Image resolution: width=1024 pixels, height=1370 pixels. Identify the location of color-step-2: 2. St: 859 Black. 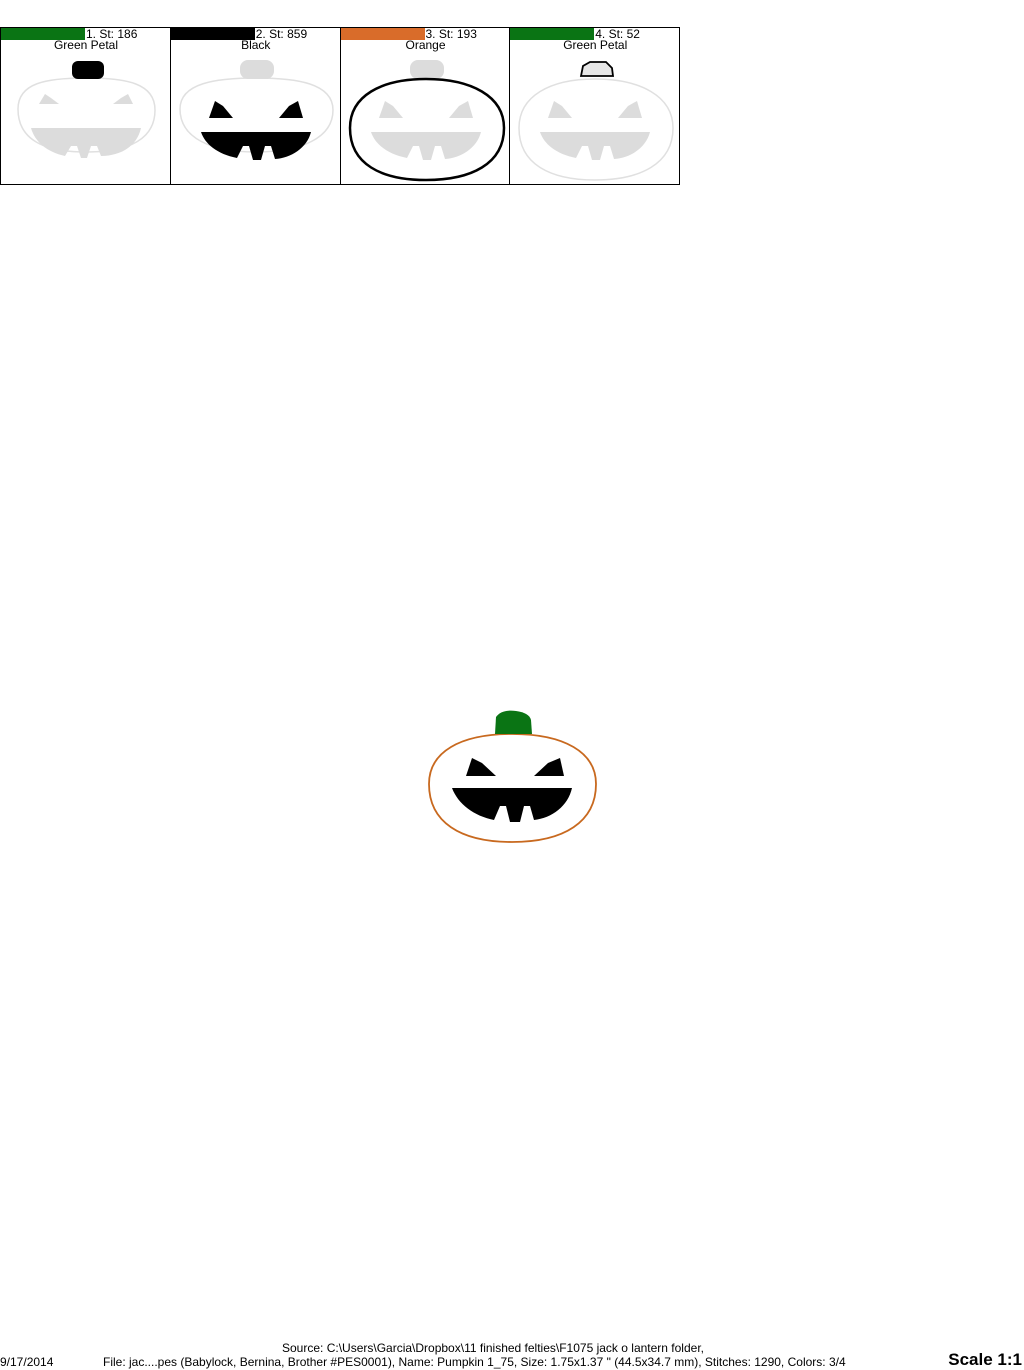
(255, 106).